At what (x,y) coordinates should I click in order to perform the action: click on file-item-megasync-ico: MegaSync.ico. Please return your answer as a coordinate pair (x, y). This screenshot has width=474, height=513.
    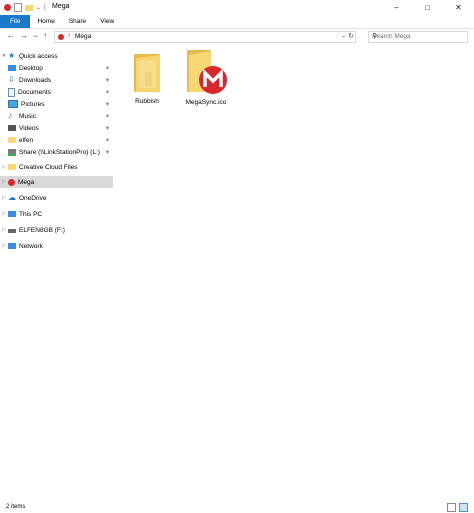
    Looking at the image, I should click on (206, 76).